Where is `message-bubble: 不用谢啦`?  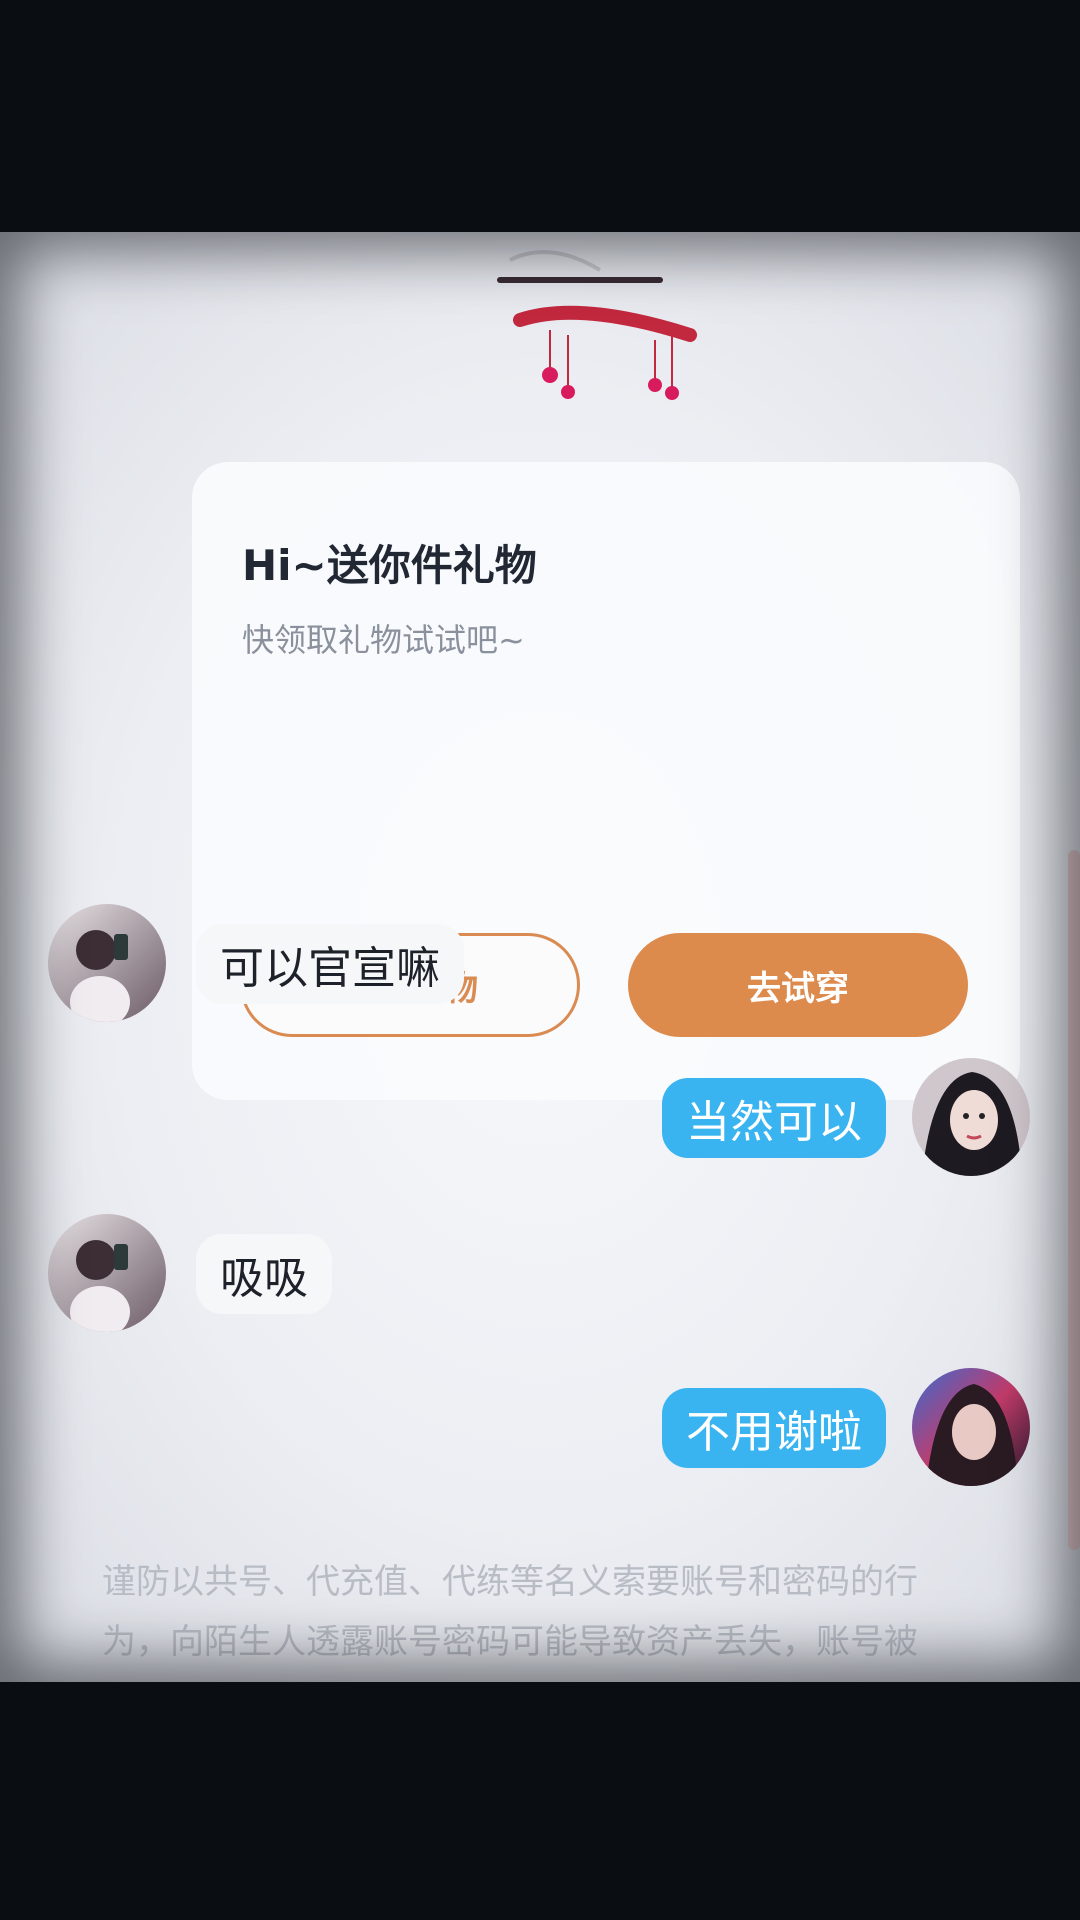 message-bubble: 不用谢啦 is located at coordinates (774, 1428).